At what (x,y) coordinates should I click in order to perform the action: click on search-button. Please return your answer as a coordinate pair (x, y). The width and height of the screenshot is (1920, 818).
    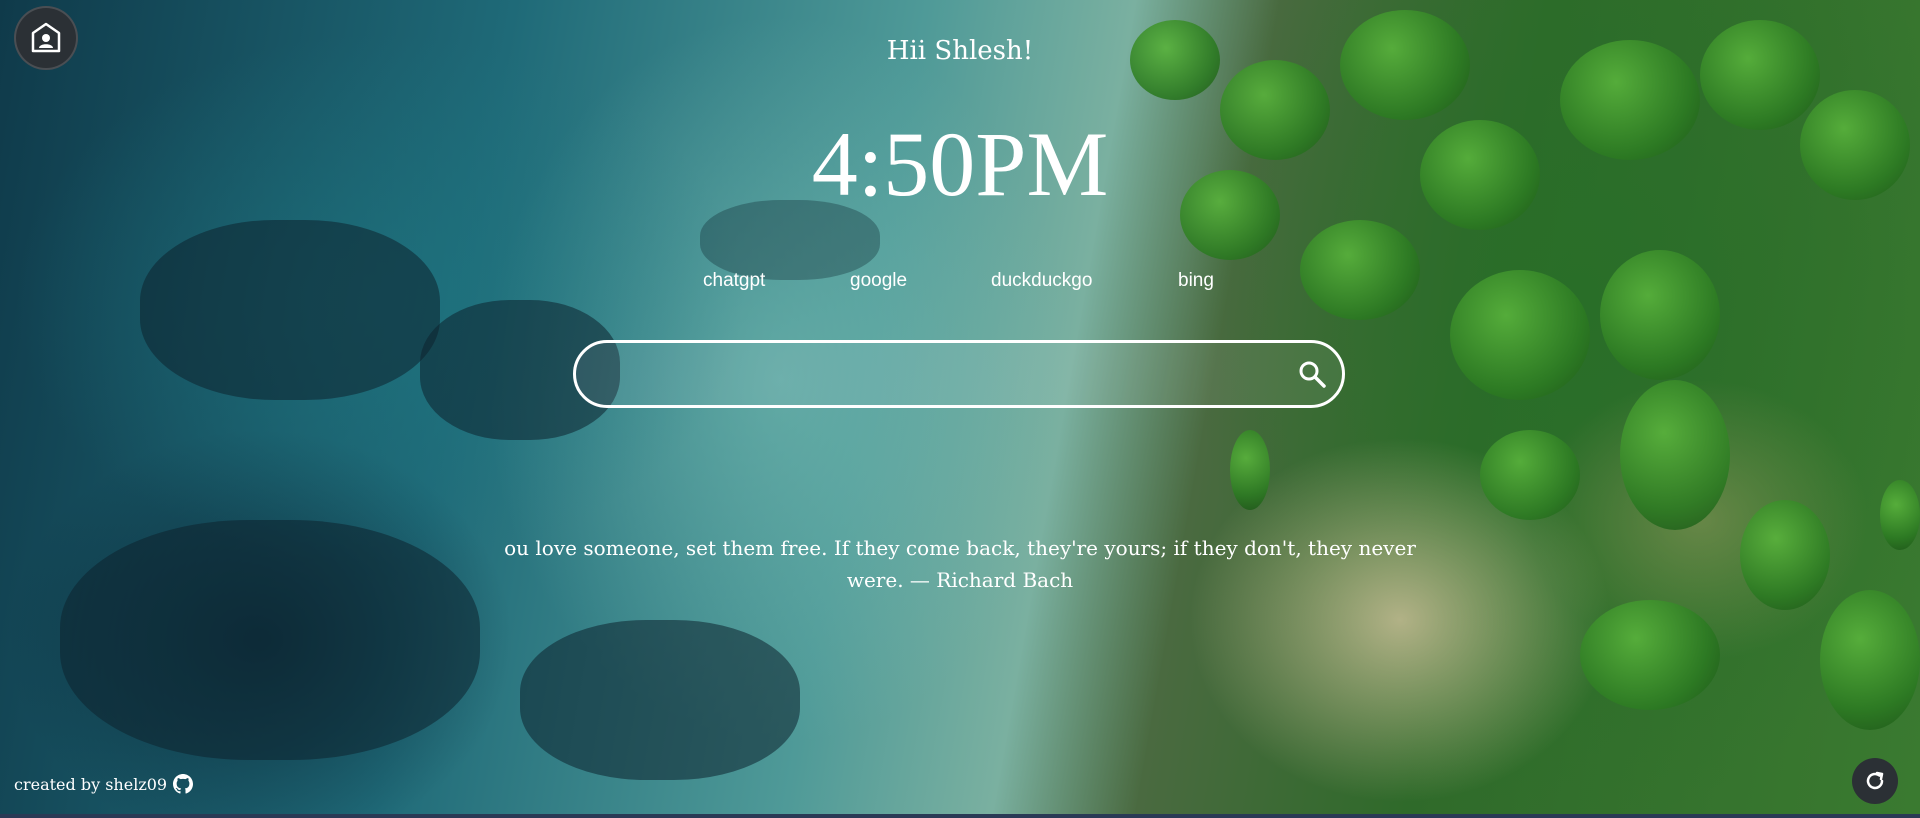
    Looking at the image, I should click on (1312, 374).